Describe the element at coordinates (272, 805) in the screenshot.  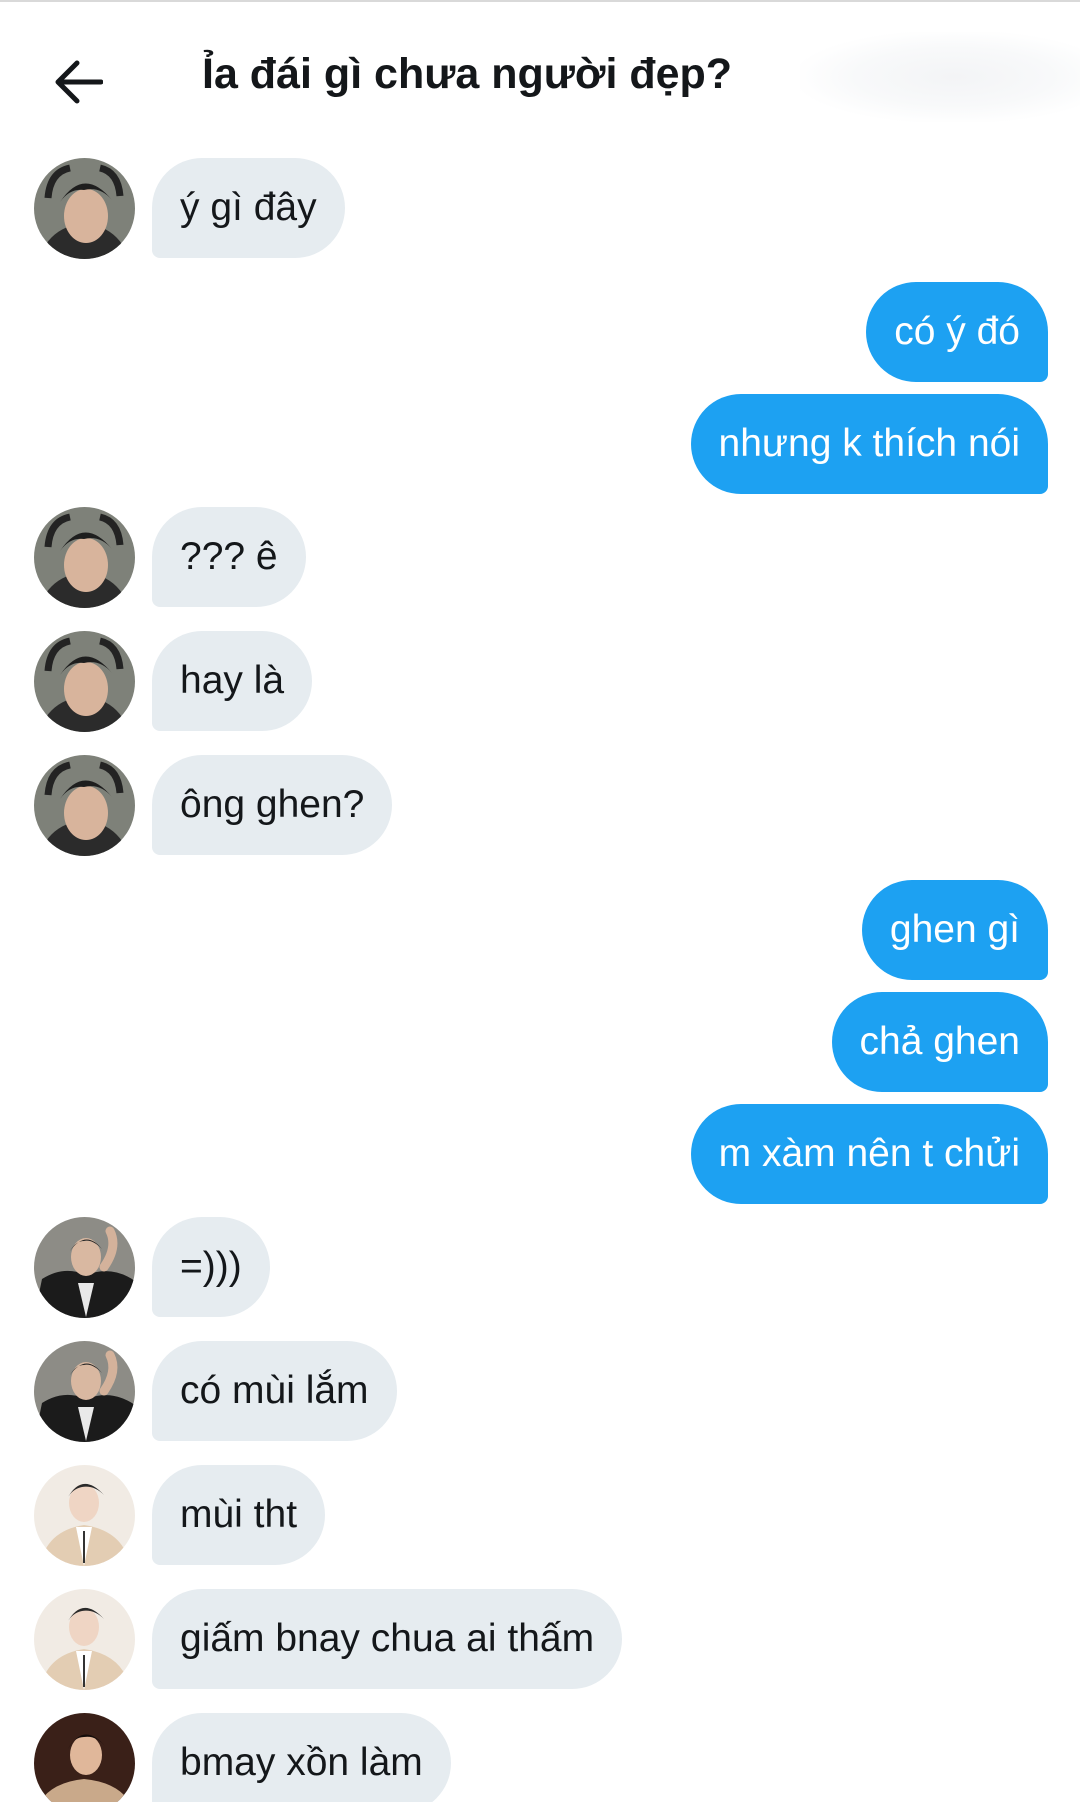
I see `message-bubble-incoming: ông ghen?` at that location.